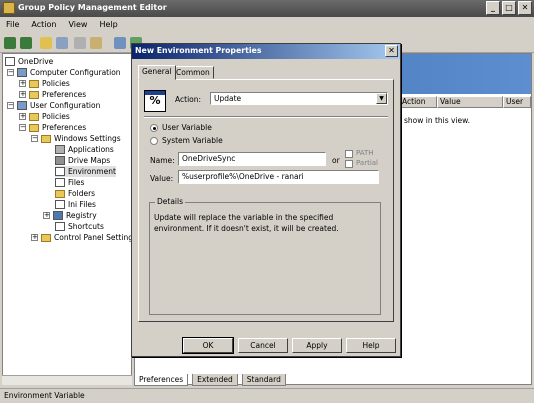 This screenshot has width=534, height=403. I want to click on cancel-button: Cancel, so click(263, 345).